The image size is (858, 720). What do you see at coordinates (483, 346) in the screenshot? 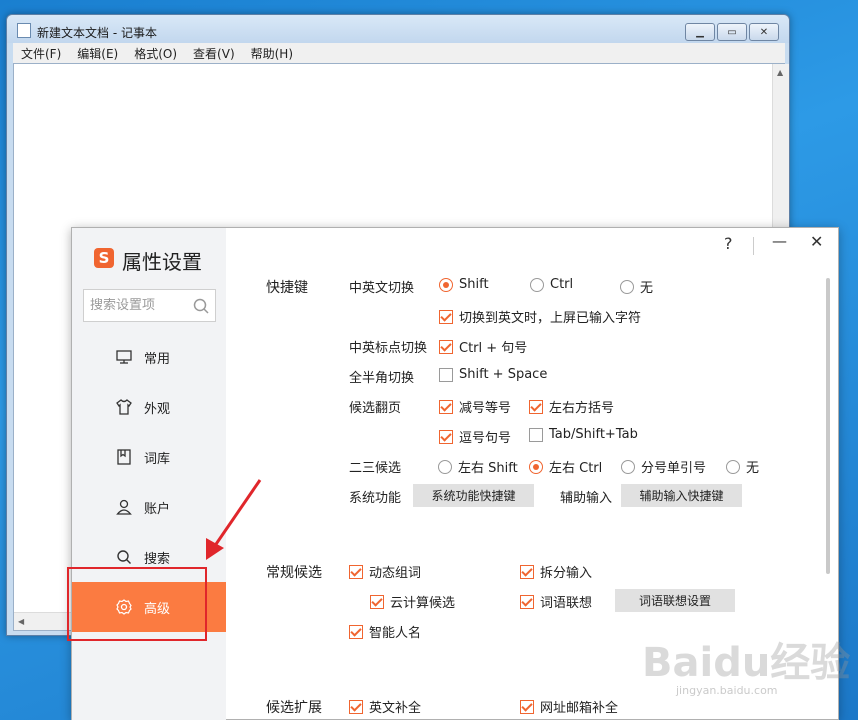
I see `checkbox-ctrl-period: Ctrl + 句号` at bounding box center [483, 346].